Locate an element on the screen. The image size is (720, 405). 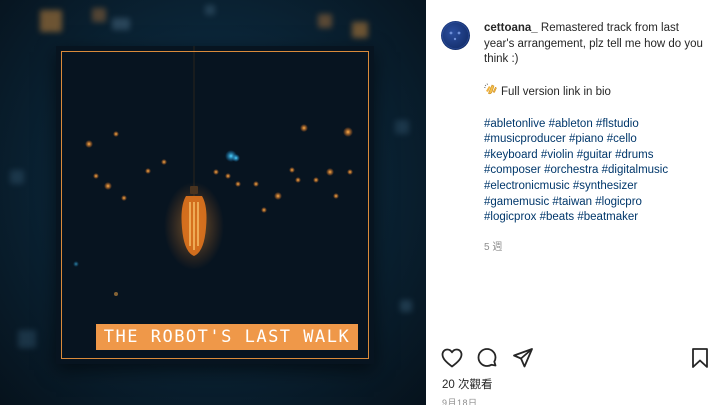
like-button is located at coordinates (452, 358).